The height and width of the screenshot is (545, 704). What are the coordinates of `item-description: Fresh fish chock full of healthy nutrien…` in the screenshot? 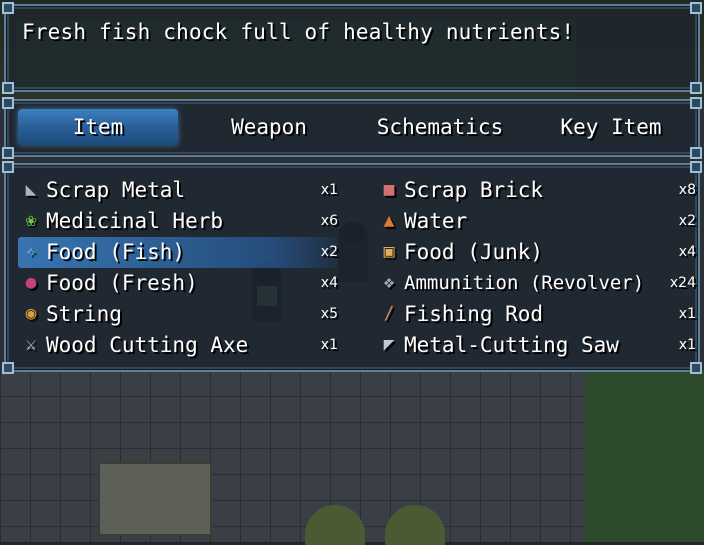 It's located at (298, 32).